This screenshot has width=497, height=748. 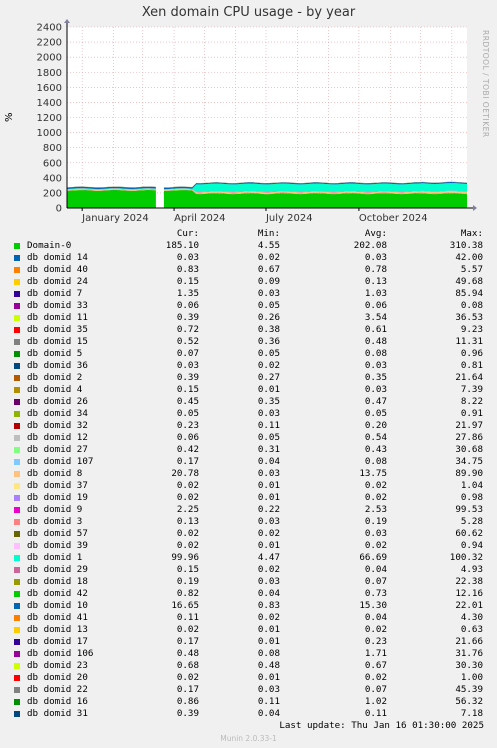 I want to click on legend-series-name: db domid 13, so click(x=57, y=629).